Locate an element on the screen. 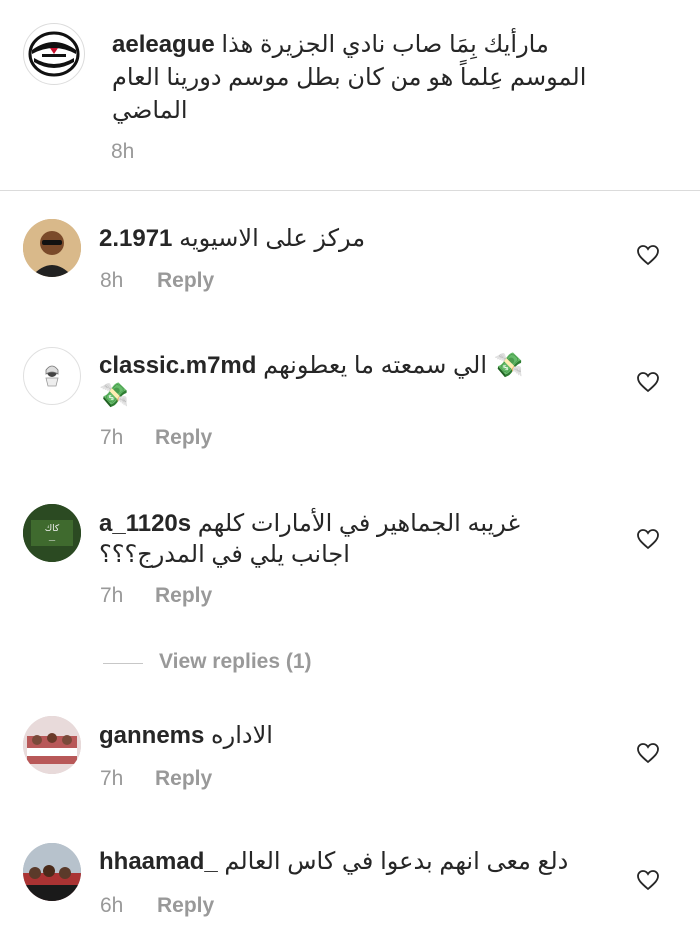 The width and height of the screenshot is (700, 942). comment-line: classic.m7md الي سمعته ما يعطونهم 💸 is located at coordinates (311, 366).